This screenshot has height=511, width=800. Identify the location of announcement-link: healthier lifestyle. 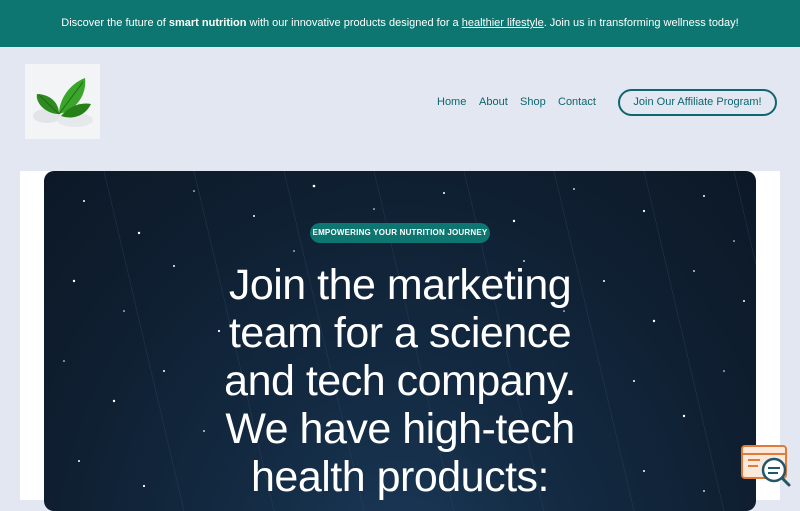
(503, 23).